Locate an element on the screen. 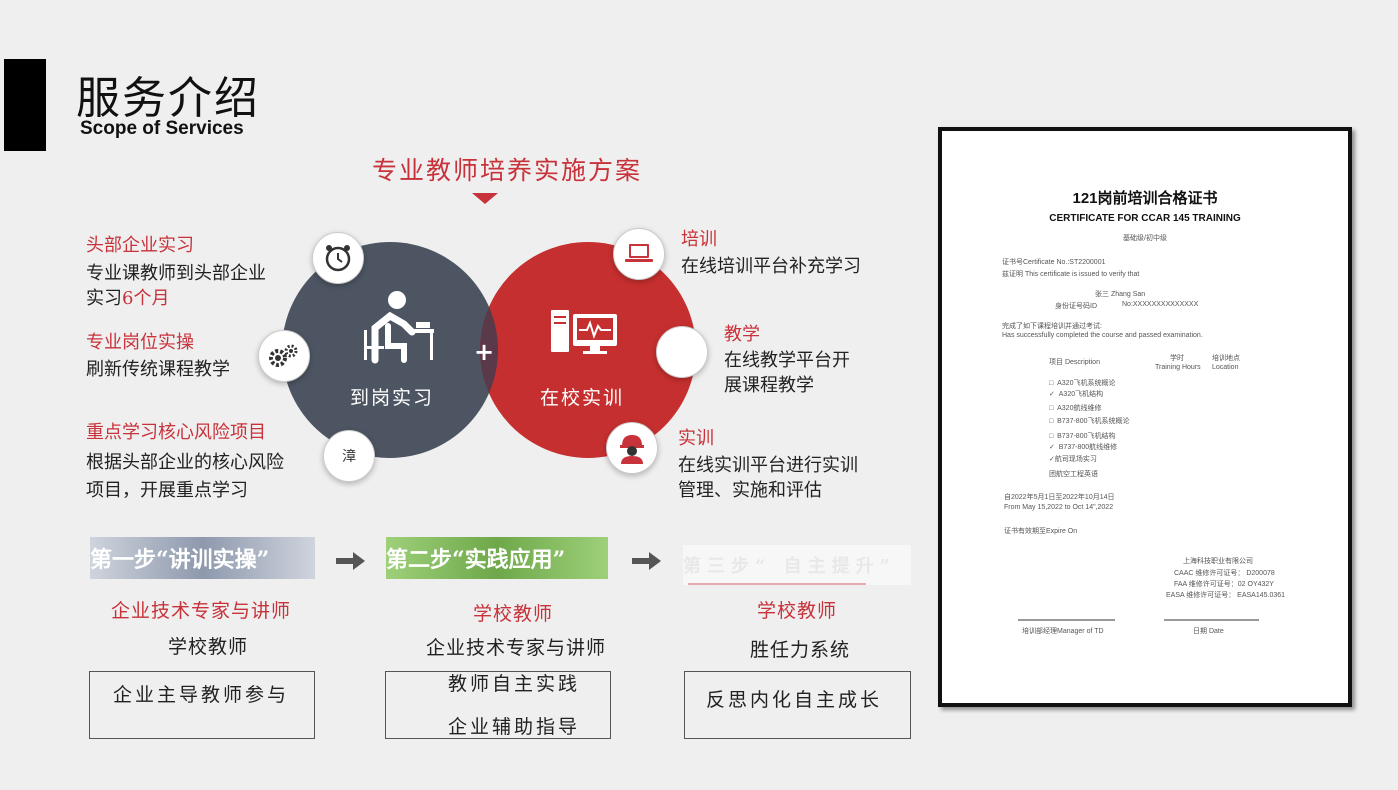  circle-right-label: 在校实训 is located at coordinates (582, 398).